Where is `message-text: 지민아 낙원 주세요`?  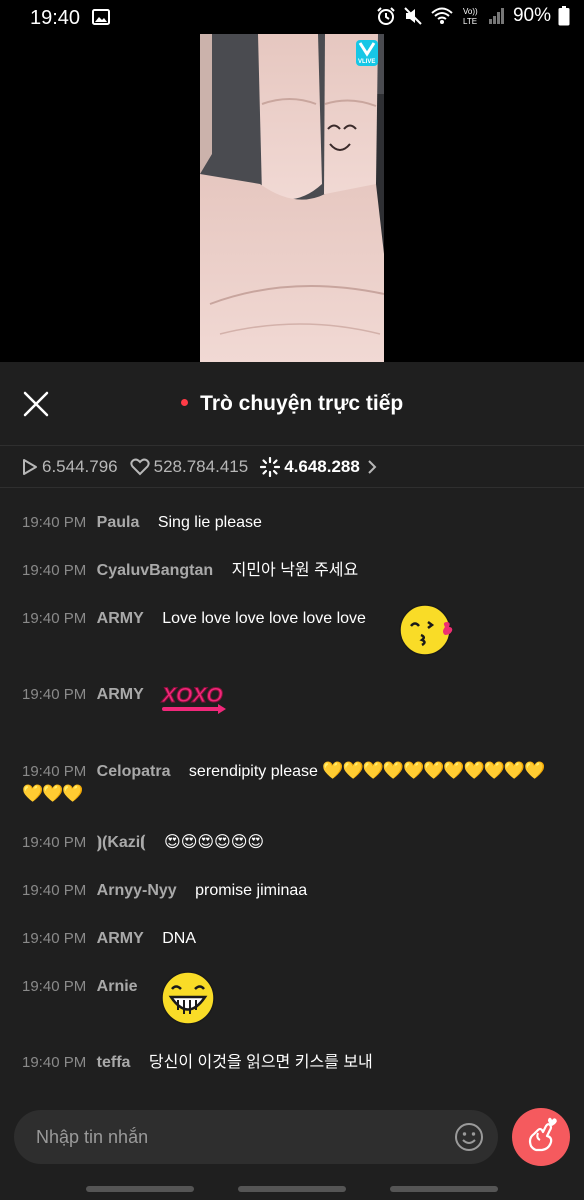
message-text: 지민아 낙원 주세요 is located at coordinates (295, 570).